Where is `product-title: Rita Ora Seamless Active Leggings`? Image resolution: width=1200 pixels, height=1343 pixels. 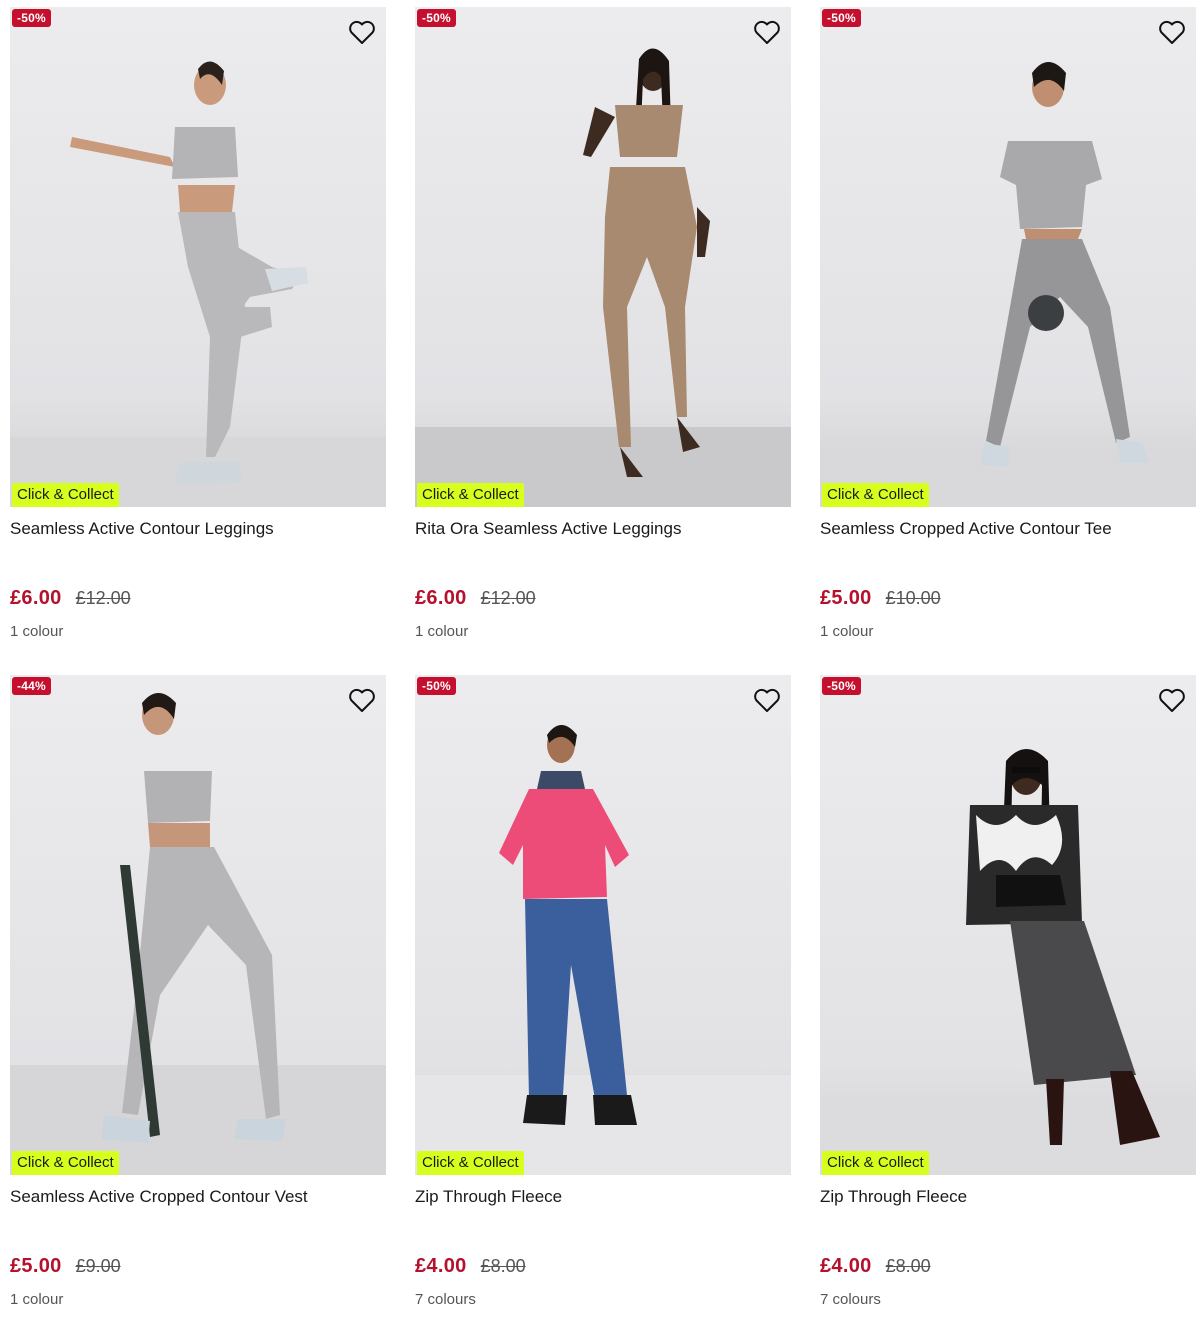
product-title: Rita Ora Seamless Active Leggings is located at coordinates (603, 541).